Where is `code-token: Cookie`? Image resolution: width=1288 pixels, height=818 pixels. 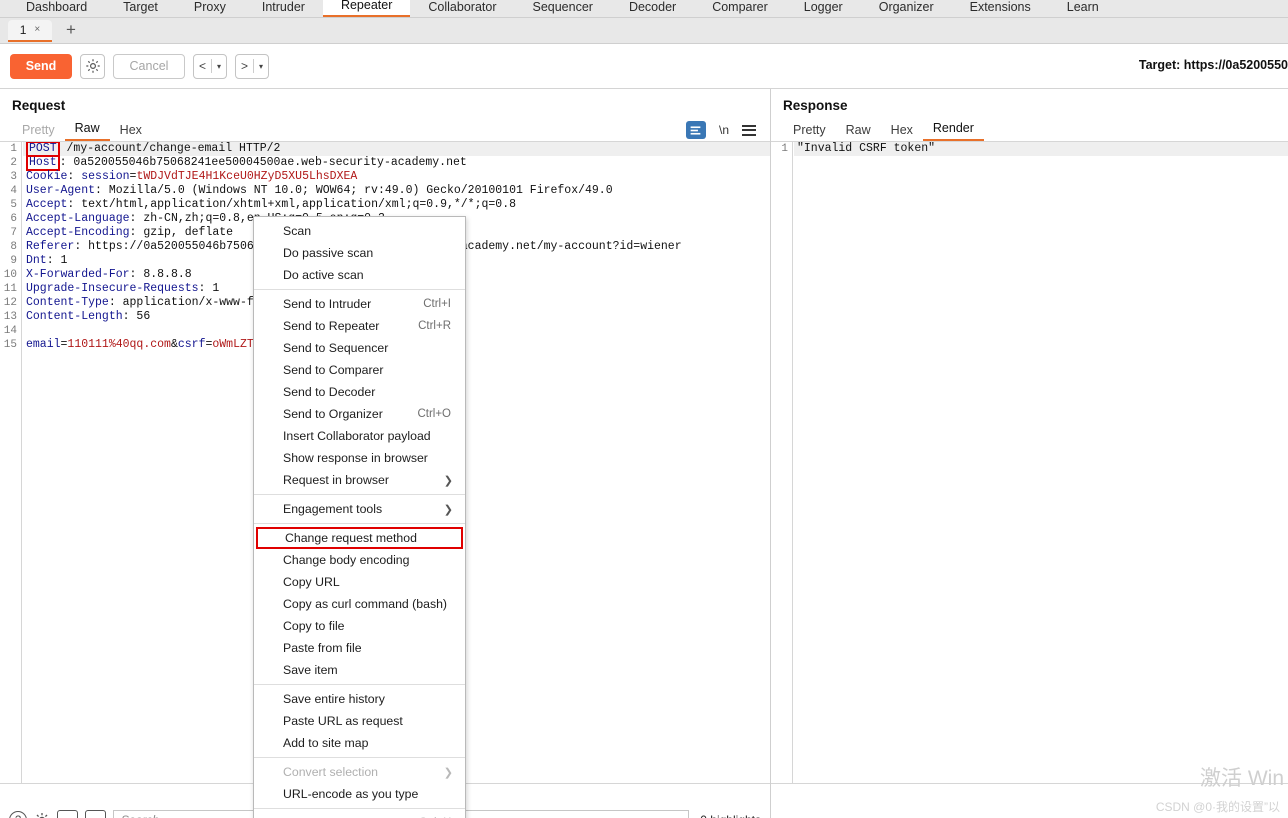 code-token: Cookie is located at coordinates (47, 176).